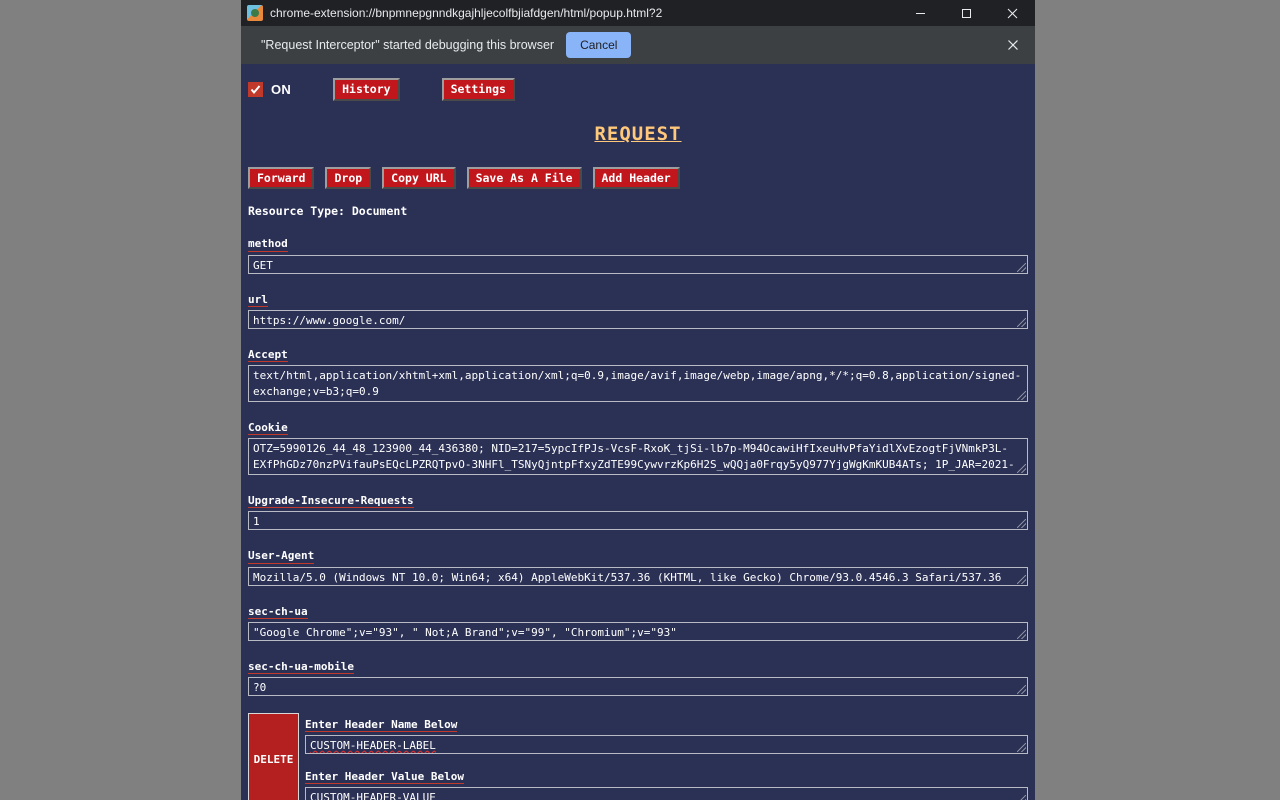 Image resolution: width=1280 pixels, height=800 pixels. I want to click on page-title: REQUEST, so click(638, 134).